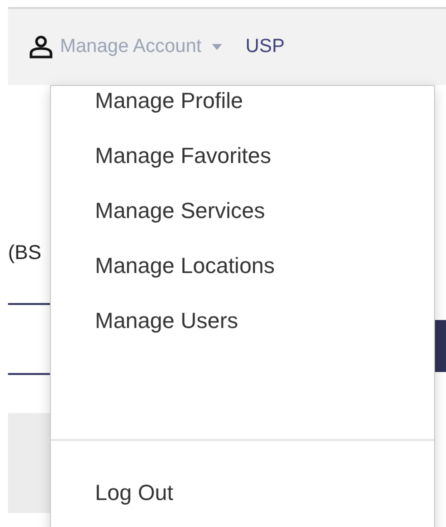 The image size is (446, 527). What do you see at coordinates (41, 47) in the screenshot?
I see `user-icon` at bounding box center [41, 47].